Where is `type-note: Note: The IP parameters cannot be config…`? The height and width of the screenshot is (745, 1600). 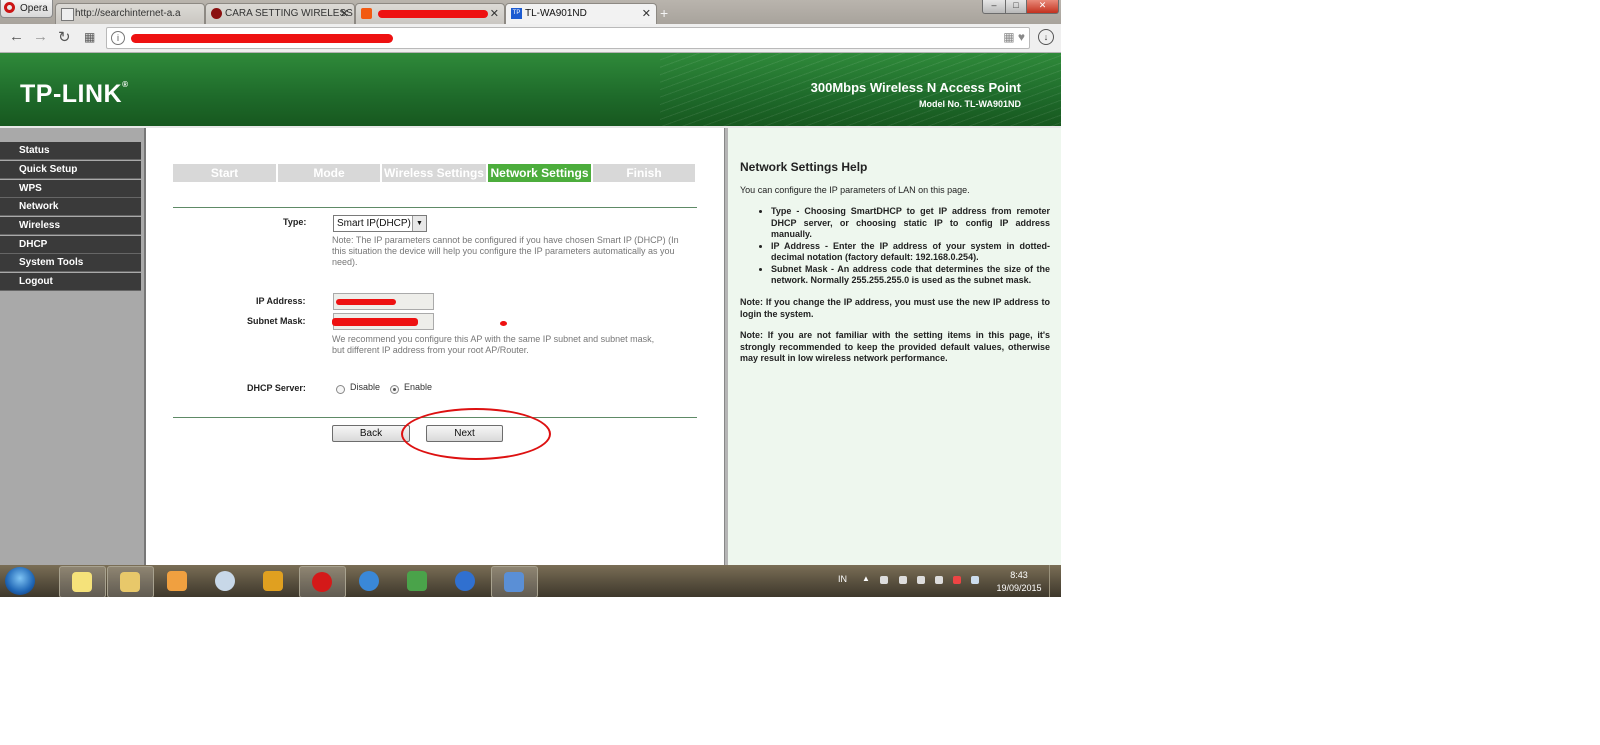 type-note: Note: The IP parameters cannot be config… is located at coordinates (505, 251).